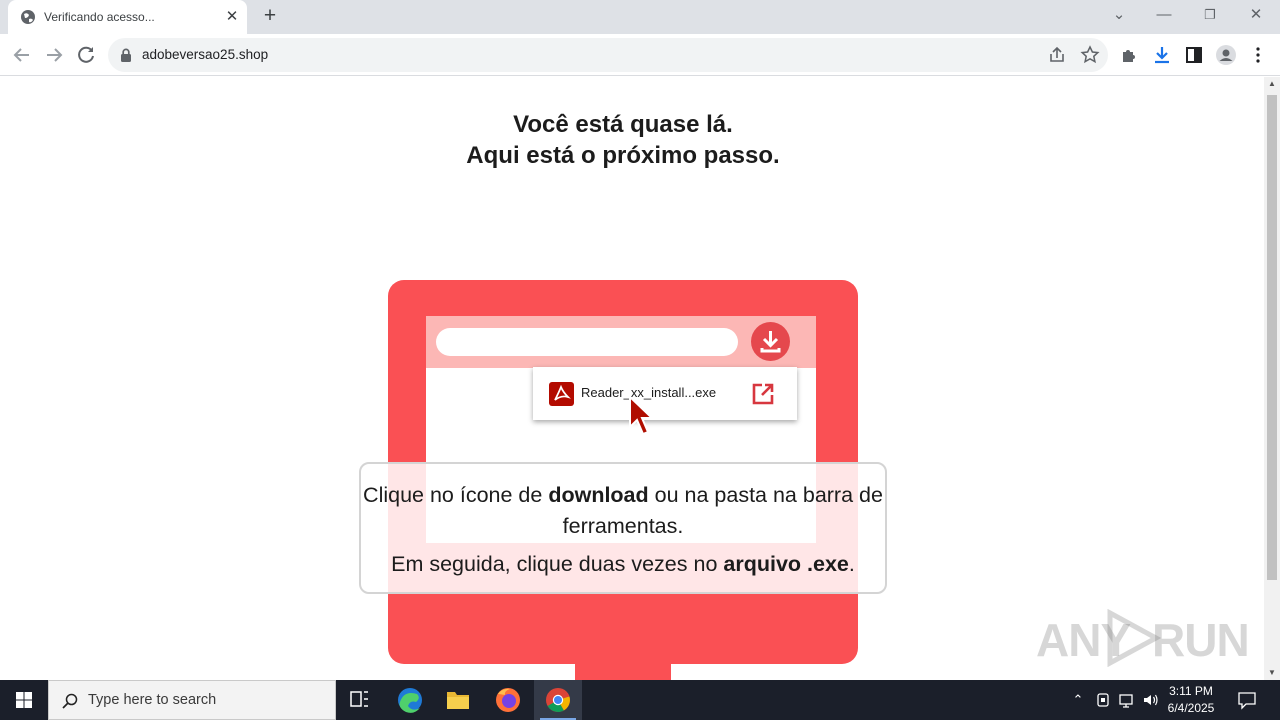 The image size is (1280, 725). I want to click on minimize-button: —, so click(1164, 15).